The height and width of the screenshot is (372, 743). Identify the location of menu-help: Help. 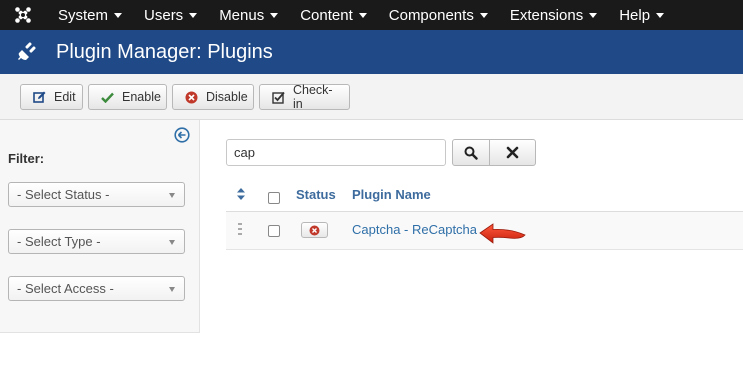
(640, 15).